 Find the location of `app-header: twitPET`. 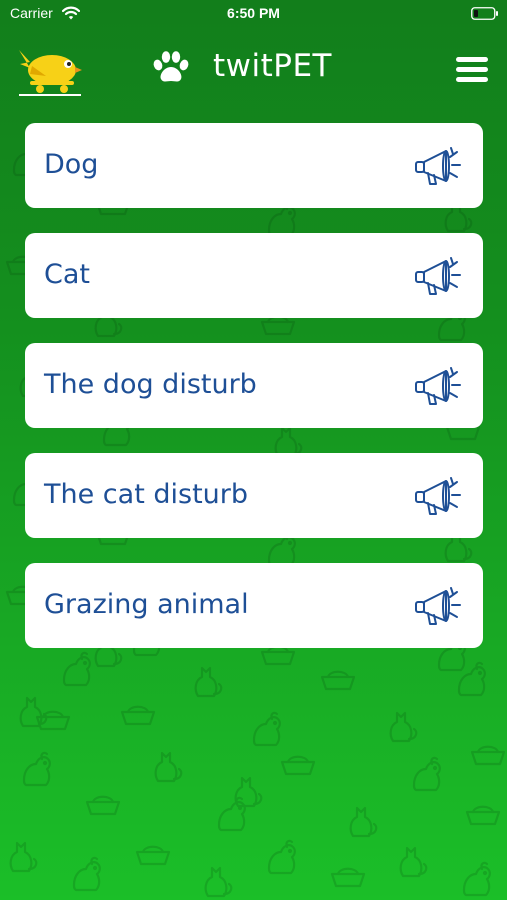

app-header: twitPET is located at coordinates (253, 69).